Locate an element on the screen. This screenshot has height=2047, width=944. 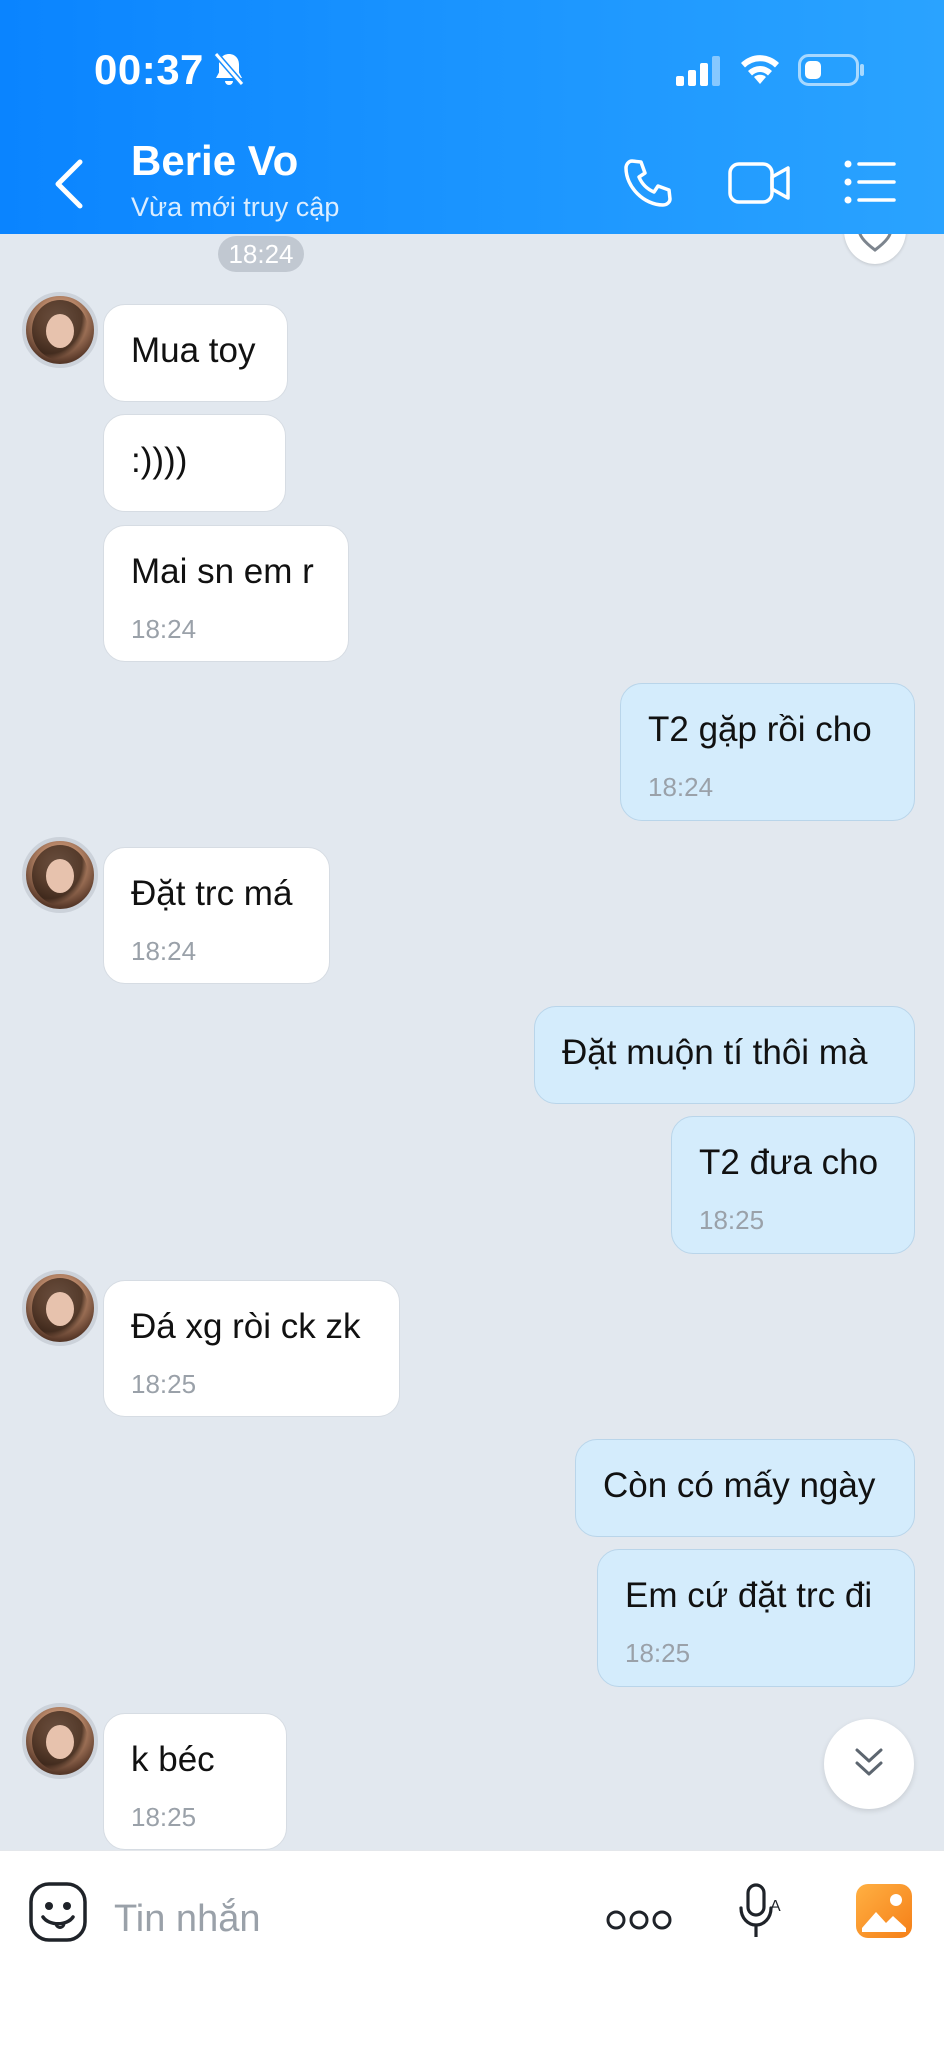
message-text: :)))) is located at coordinates (159, 460).